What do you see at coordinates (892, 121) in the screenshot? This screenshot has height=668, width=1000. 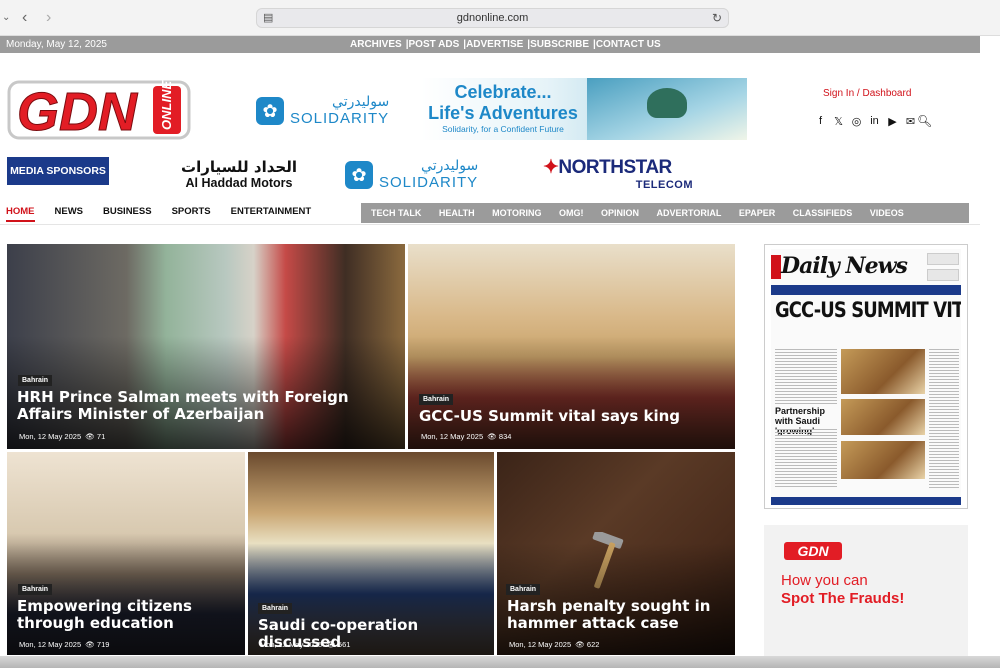 I see `youtube-icon: ▶` at bounding box center [892, 121].